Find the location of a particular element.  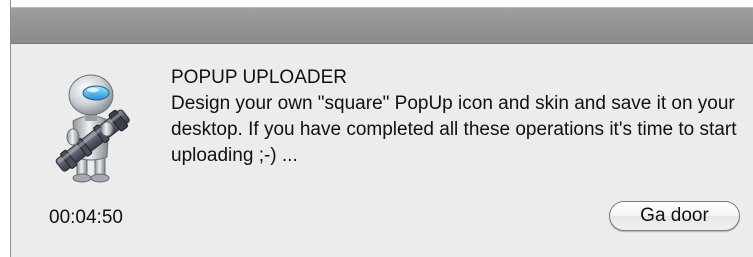

alert-title: POPUP UPLOADER is located at coordinates (259, 77).